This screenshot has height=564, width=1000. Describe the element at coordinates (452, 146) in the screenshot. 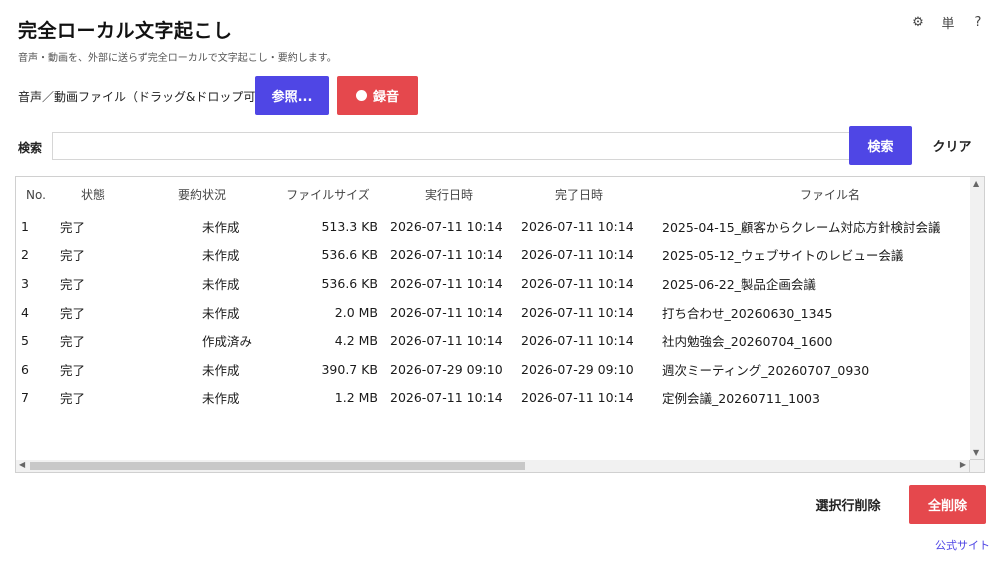

I see `search-input` at that location.